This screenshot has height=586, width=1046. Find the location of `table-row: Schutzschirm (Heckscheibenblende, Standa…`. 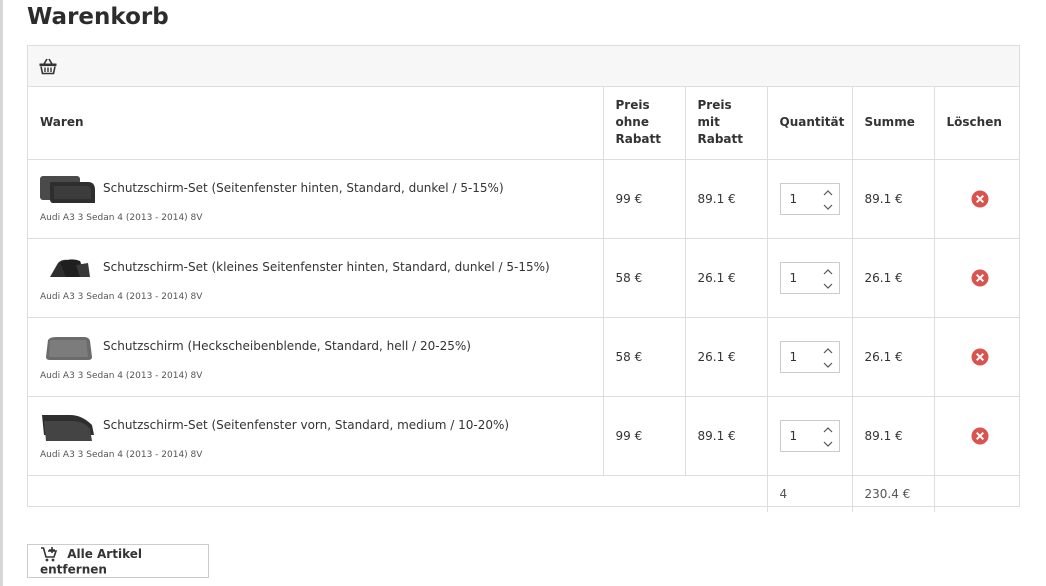

table-row: Schutzschirm (Heckscheibenblende, Standa… is located at coordinates (523, 357).